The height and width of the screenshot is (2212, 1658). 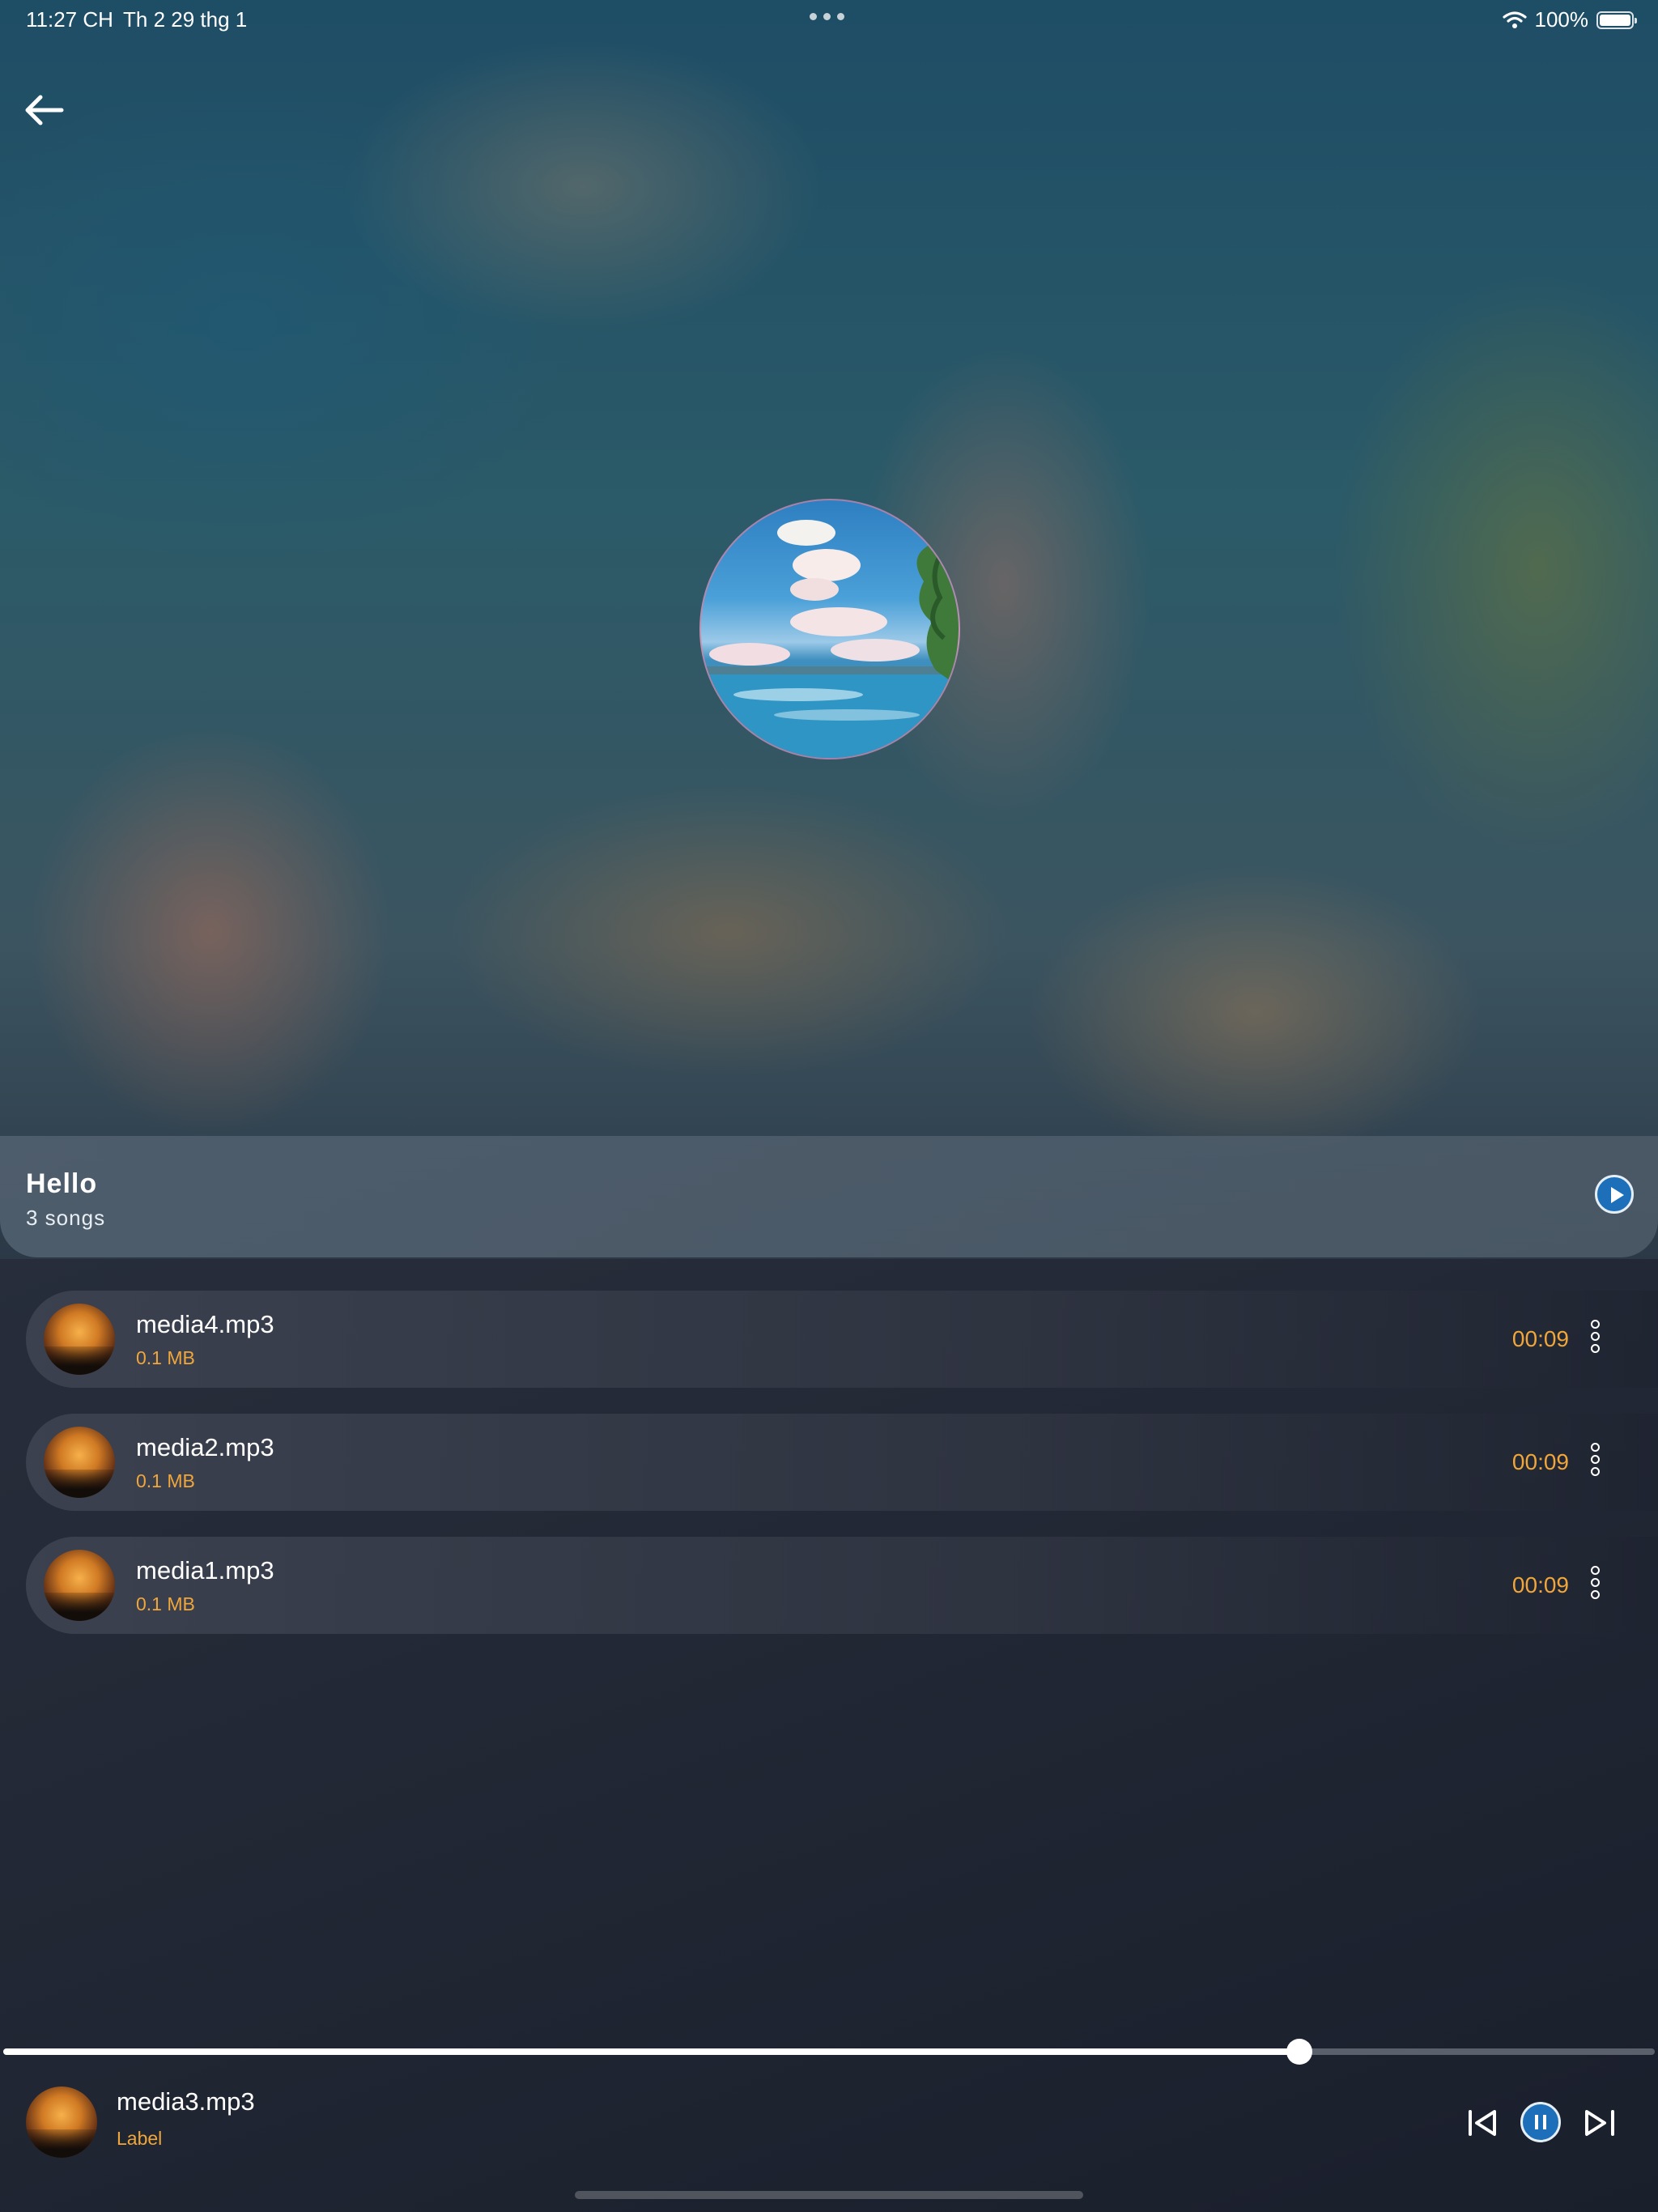 I want to click on playlist-header: Hello 3 songs, so click(x=829, y=1196).